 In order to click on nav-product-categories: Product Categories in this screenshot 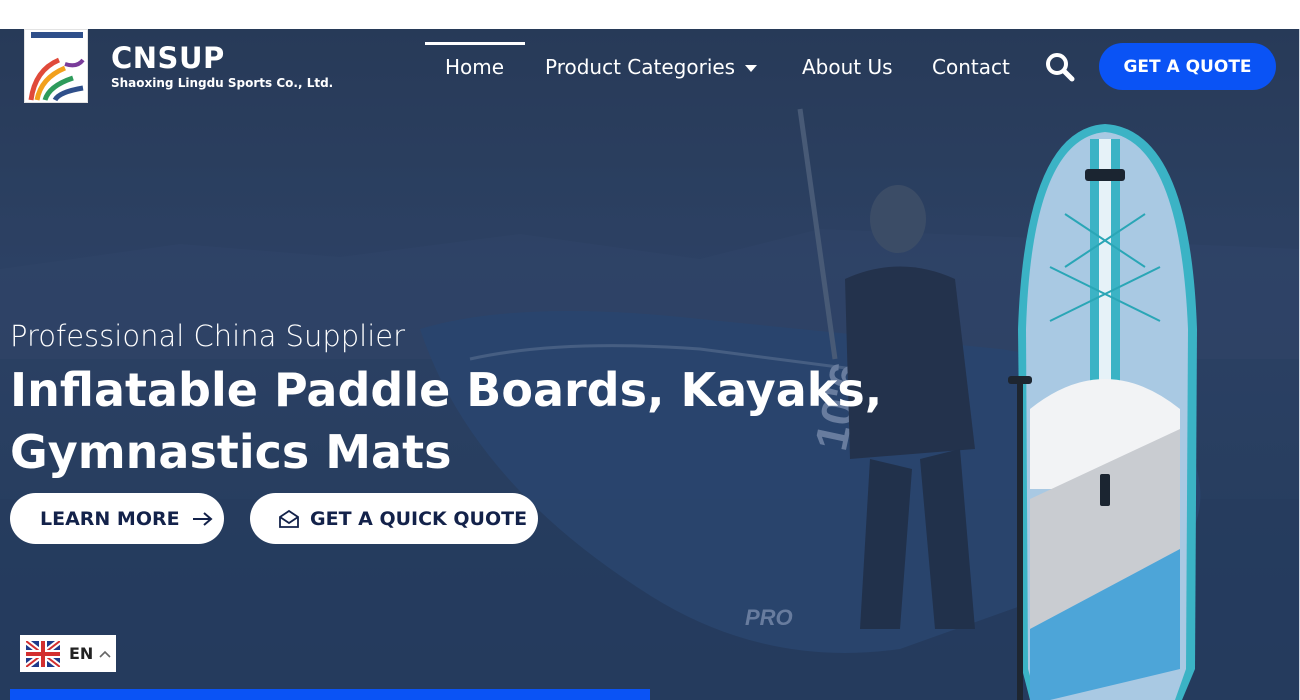, I will do `click(651, 67)`.